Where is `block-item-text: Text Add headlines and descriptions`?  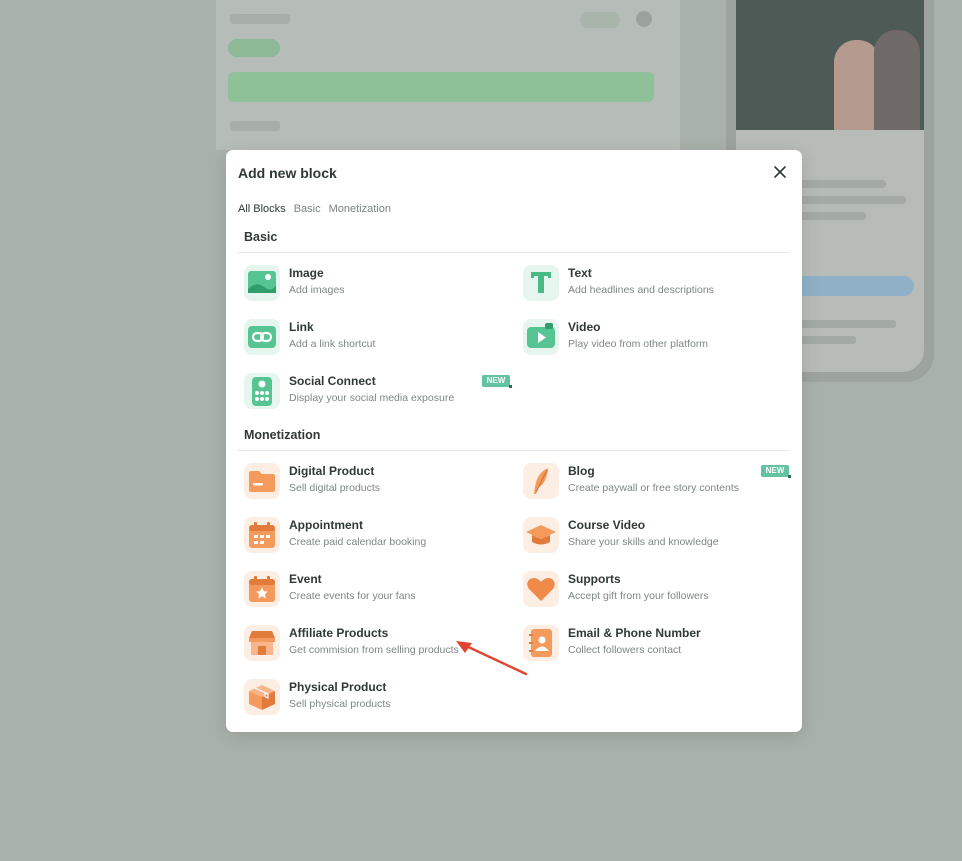
block-item-text: Text Add headlines and descriptions is located at coordinates (658, 284).